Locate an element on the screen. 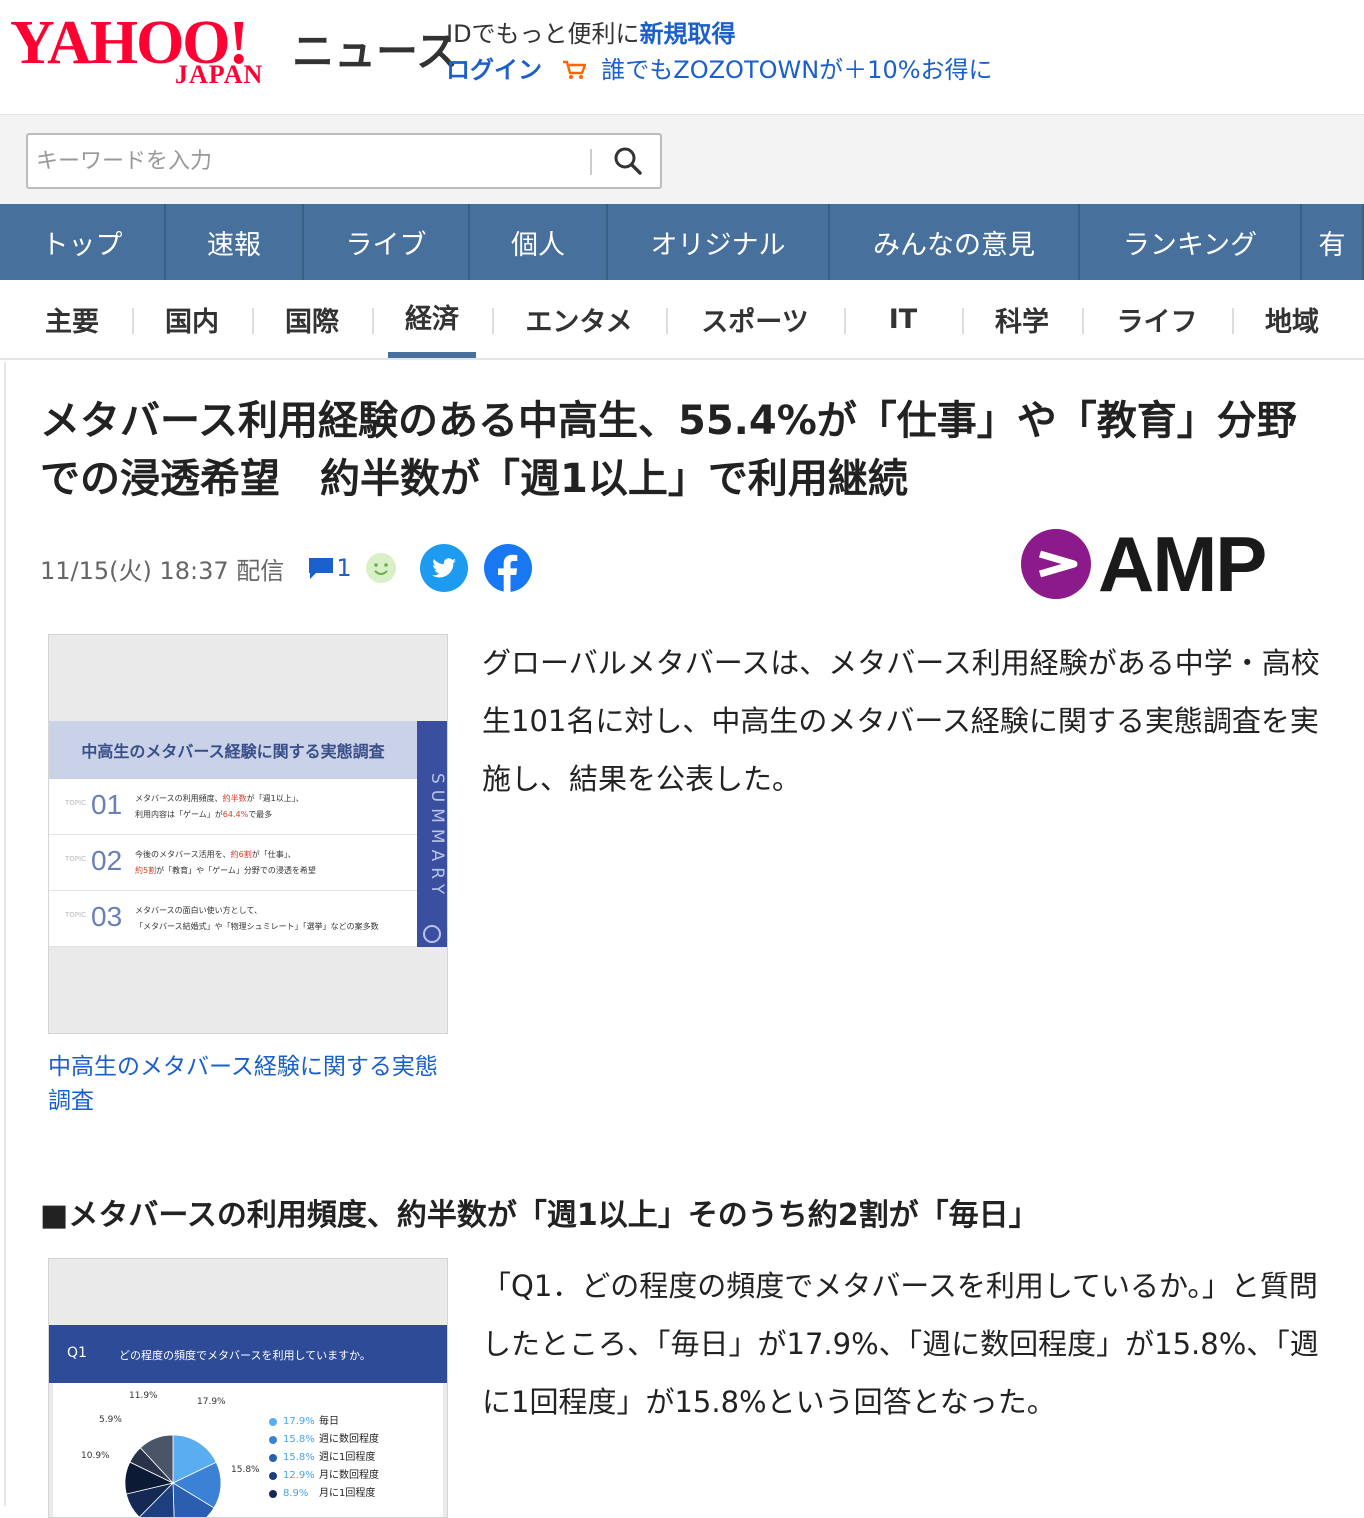  amp-logo-text: AMP is located at coordinates (1182, 563).